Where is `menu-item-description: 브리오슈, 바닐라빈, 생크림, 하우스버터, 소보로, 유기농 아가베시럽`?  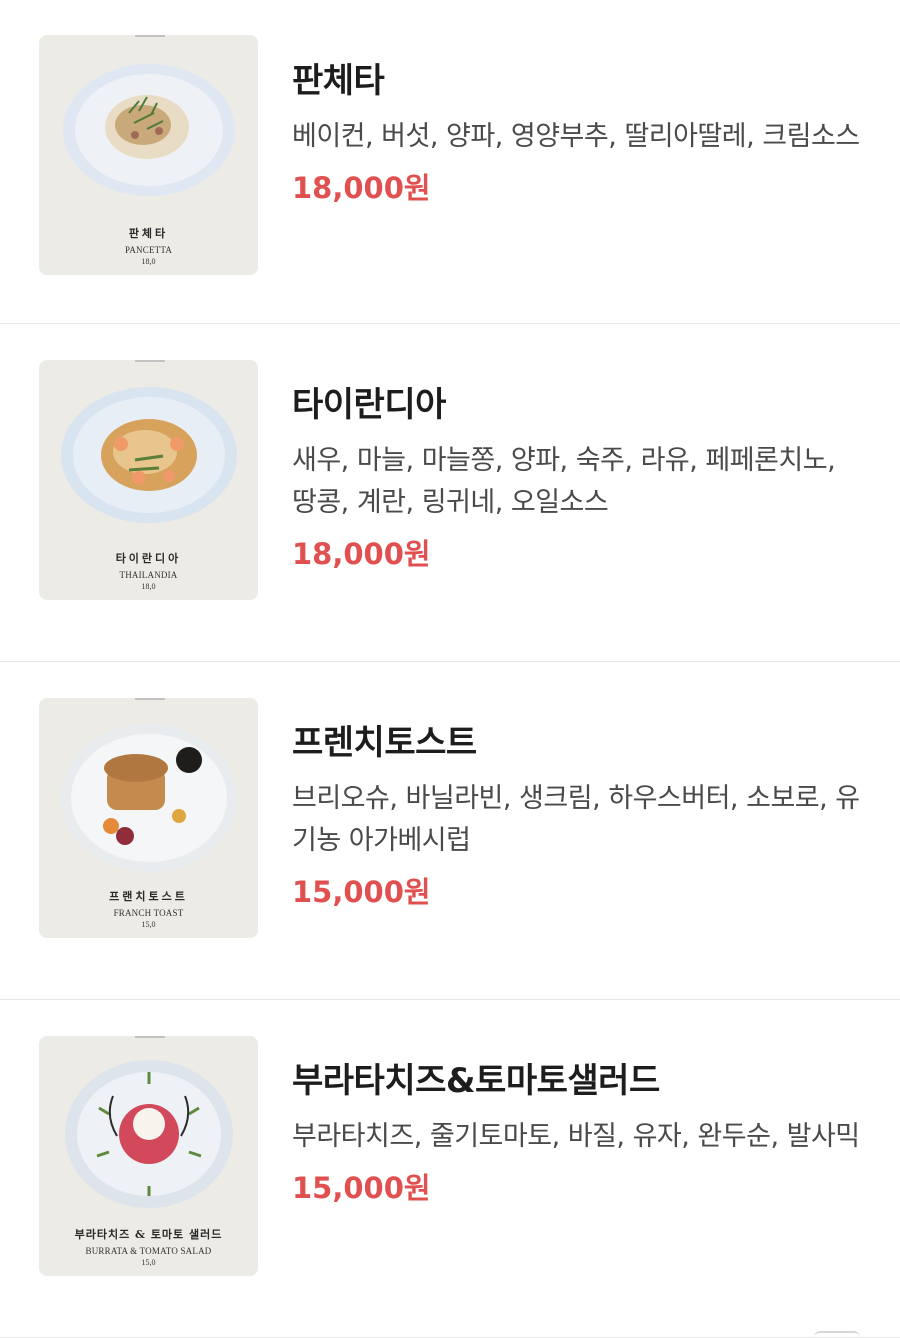
menu-item-description: 브리오슈, 바닐라빈, 생크림, 하우스버터, 소보로, 유기농 아가베시럽 is located at coordinates (576, 819).